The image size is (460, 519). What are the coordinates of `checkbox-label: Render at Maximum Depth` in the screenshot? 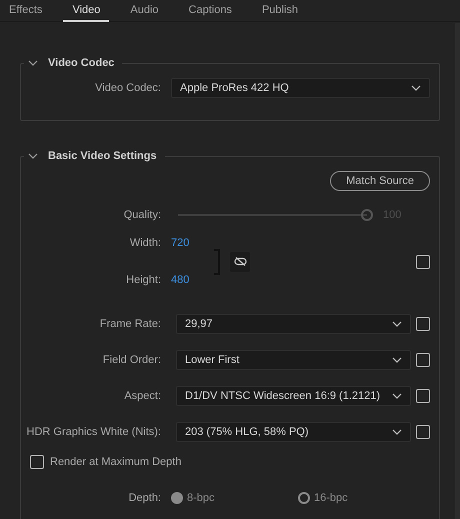 It's located at (116, 462).